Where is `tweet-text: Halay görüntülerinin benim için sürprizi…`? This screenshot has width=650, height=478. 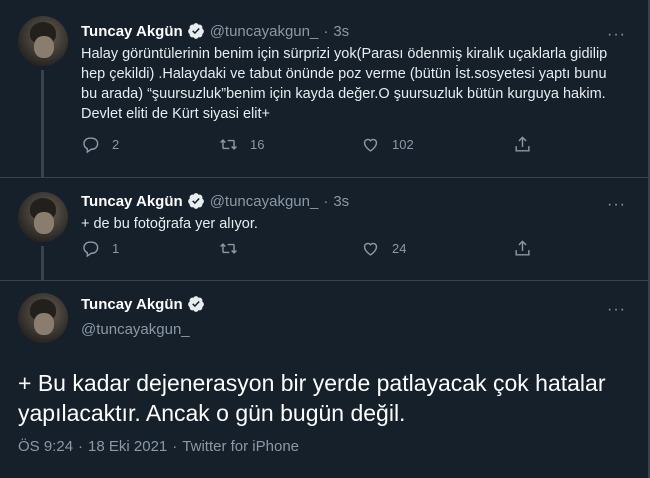
tweet-text: Halay görüntülerinin benim için sürprizi… is located at coordinates (344, 84).